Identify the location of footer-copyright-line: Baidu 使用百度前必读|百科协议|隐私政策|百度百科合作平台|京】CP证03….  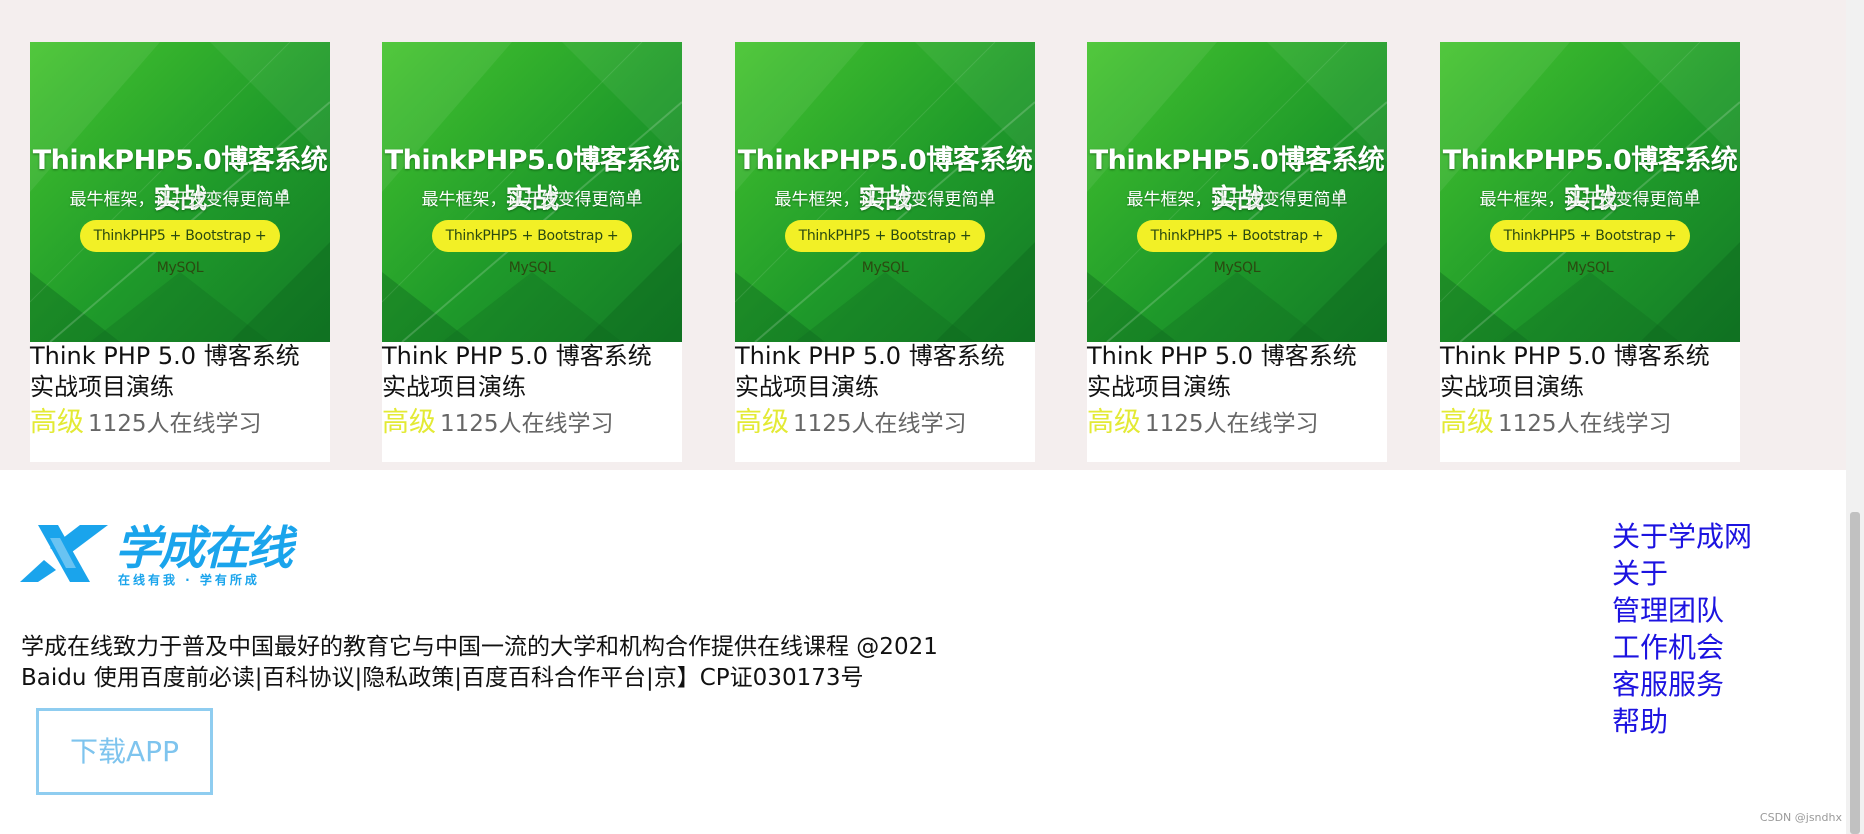
(442, 678).